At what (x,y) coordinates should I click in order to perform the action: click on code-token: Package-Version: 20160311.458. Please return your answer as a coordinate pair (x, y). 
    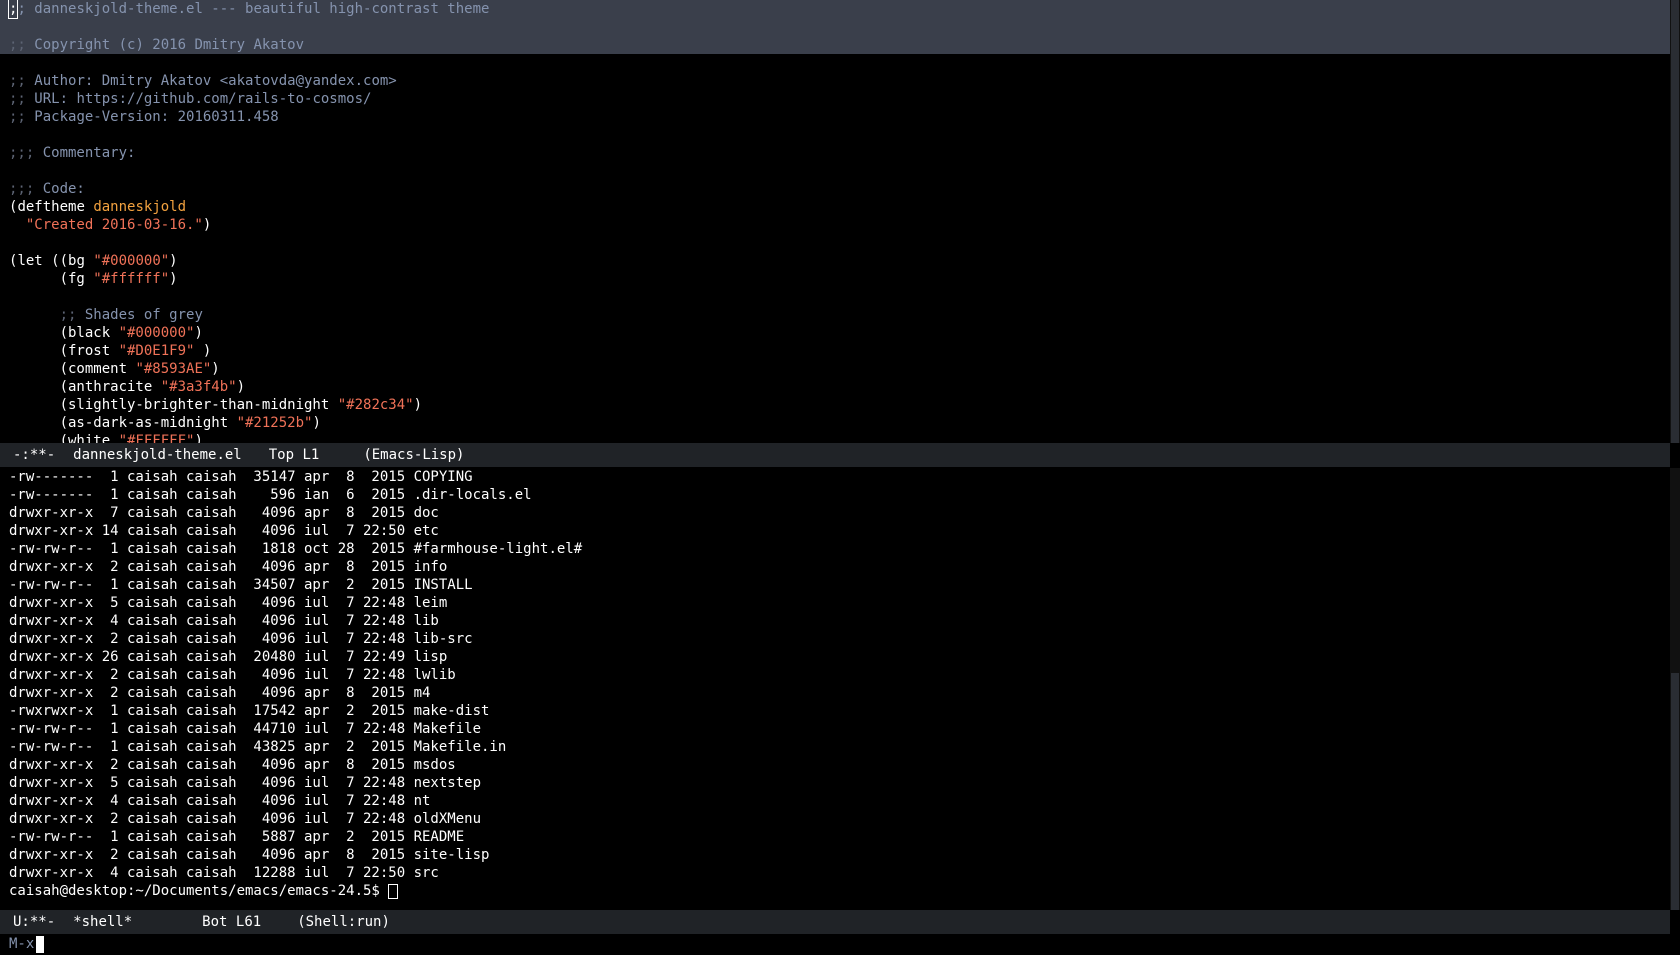
    Looking at the image, I should click on (156, 117).